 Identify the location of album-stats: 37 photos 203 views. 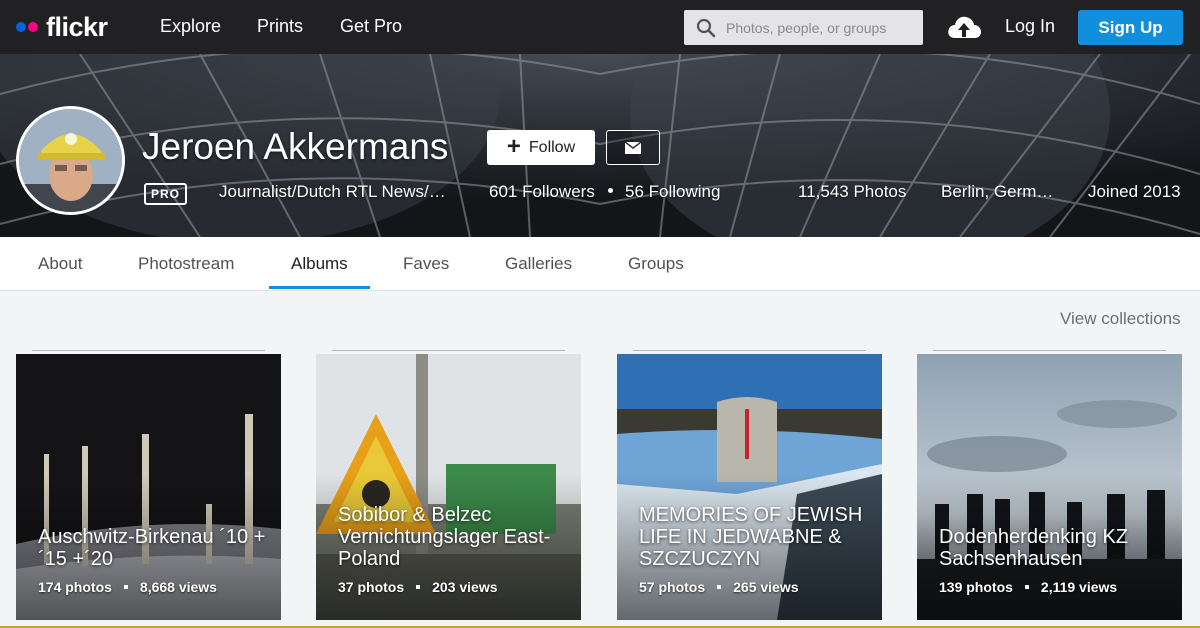
(418, 587).